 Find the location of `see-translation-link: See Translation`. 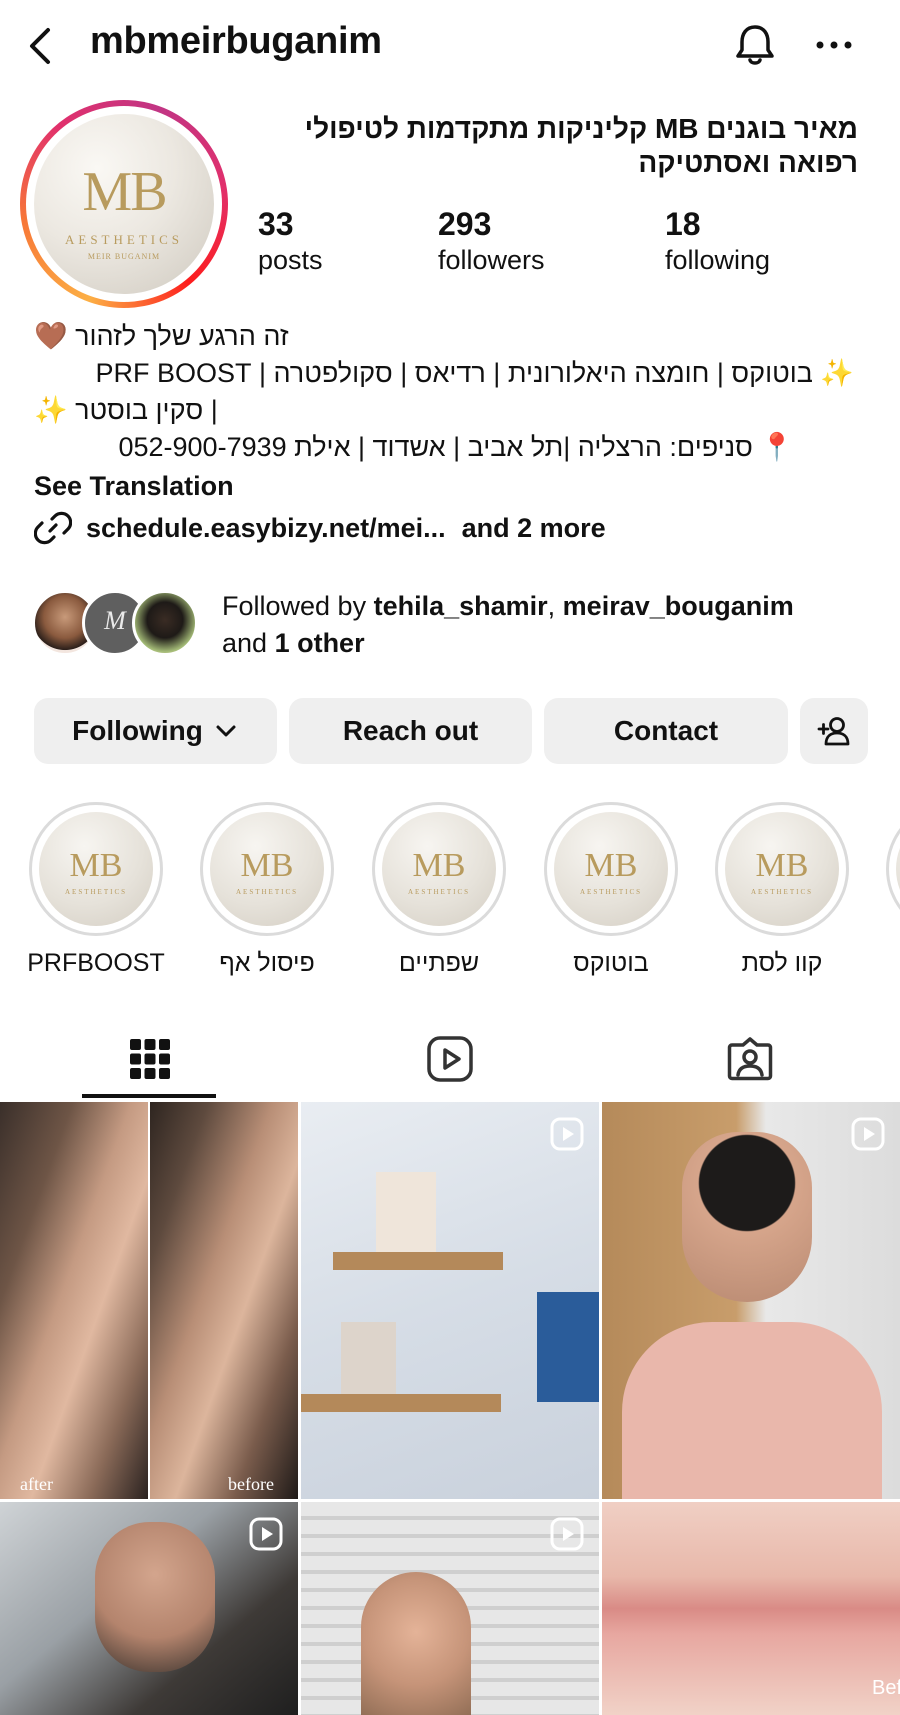

see-translation-link: See Translation is located at coordinates (454, 486).